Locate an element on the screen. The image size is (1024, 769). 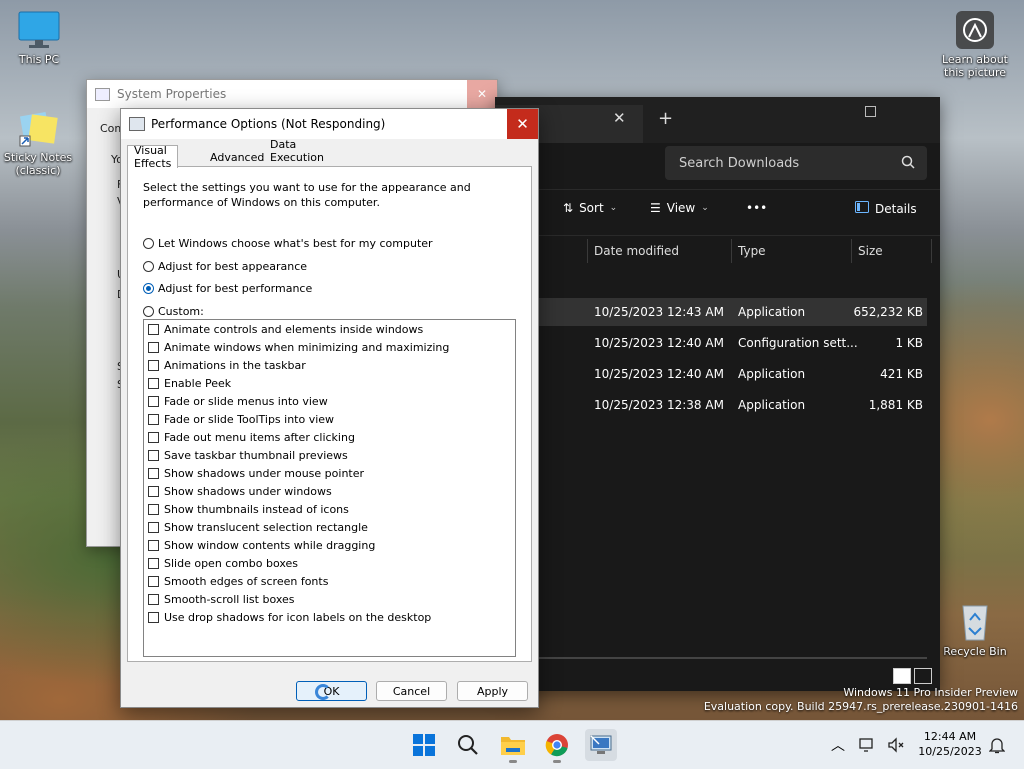
tab-close-icon: ✕ is located at coordinates (619, 118).